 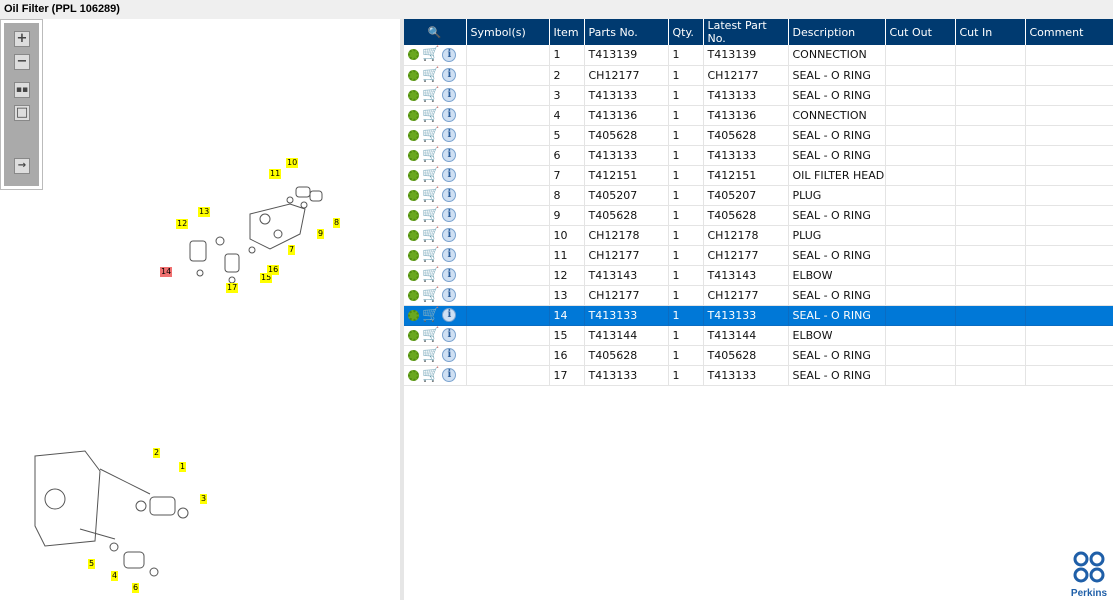 I want to click on callout-label: 8, so click(x=337, y=223).